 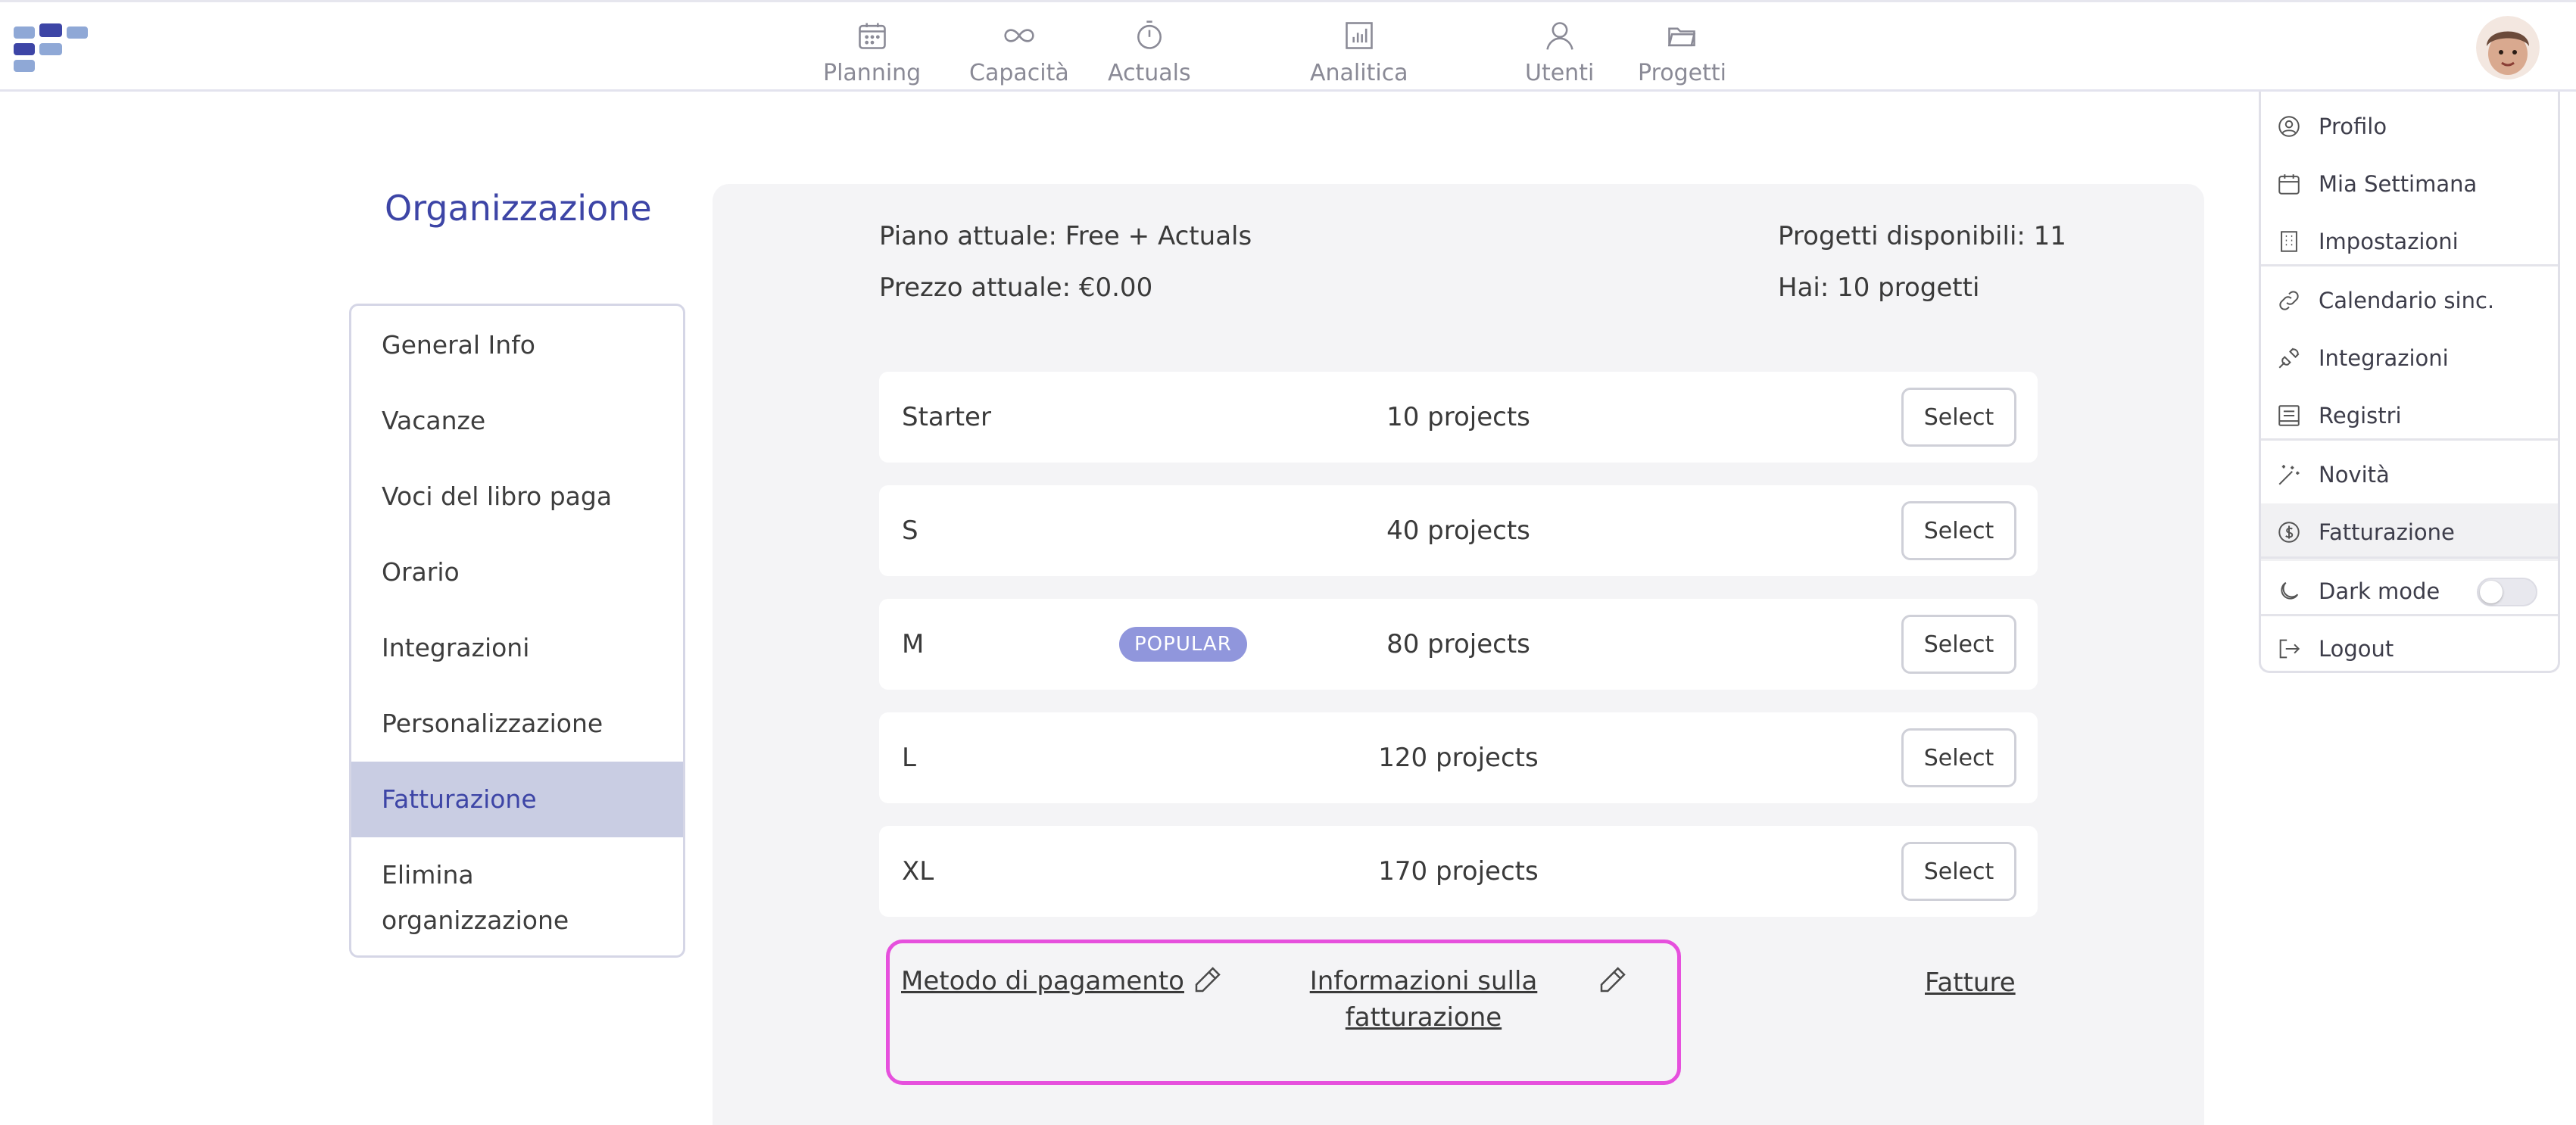 I want to click on dropdown-item-impostazioni: Impostazioni, so click(x=2409, y=241).